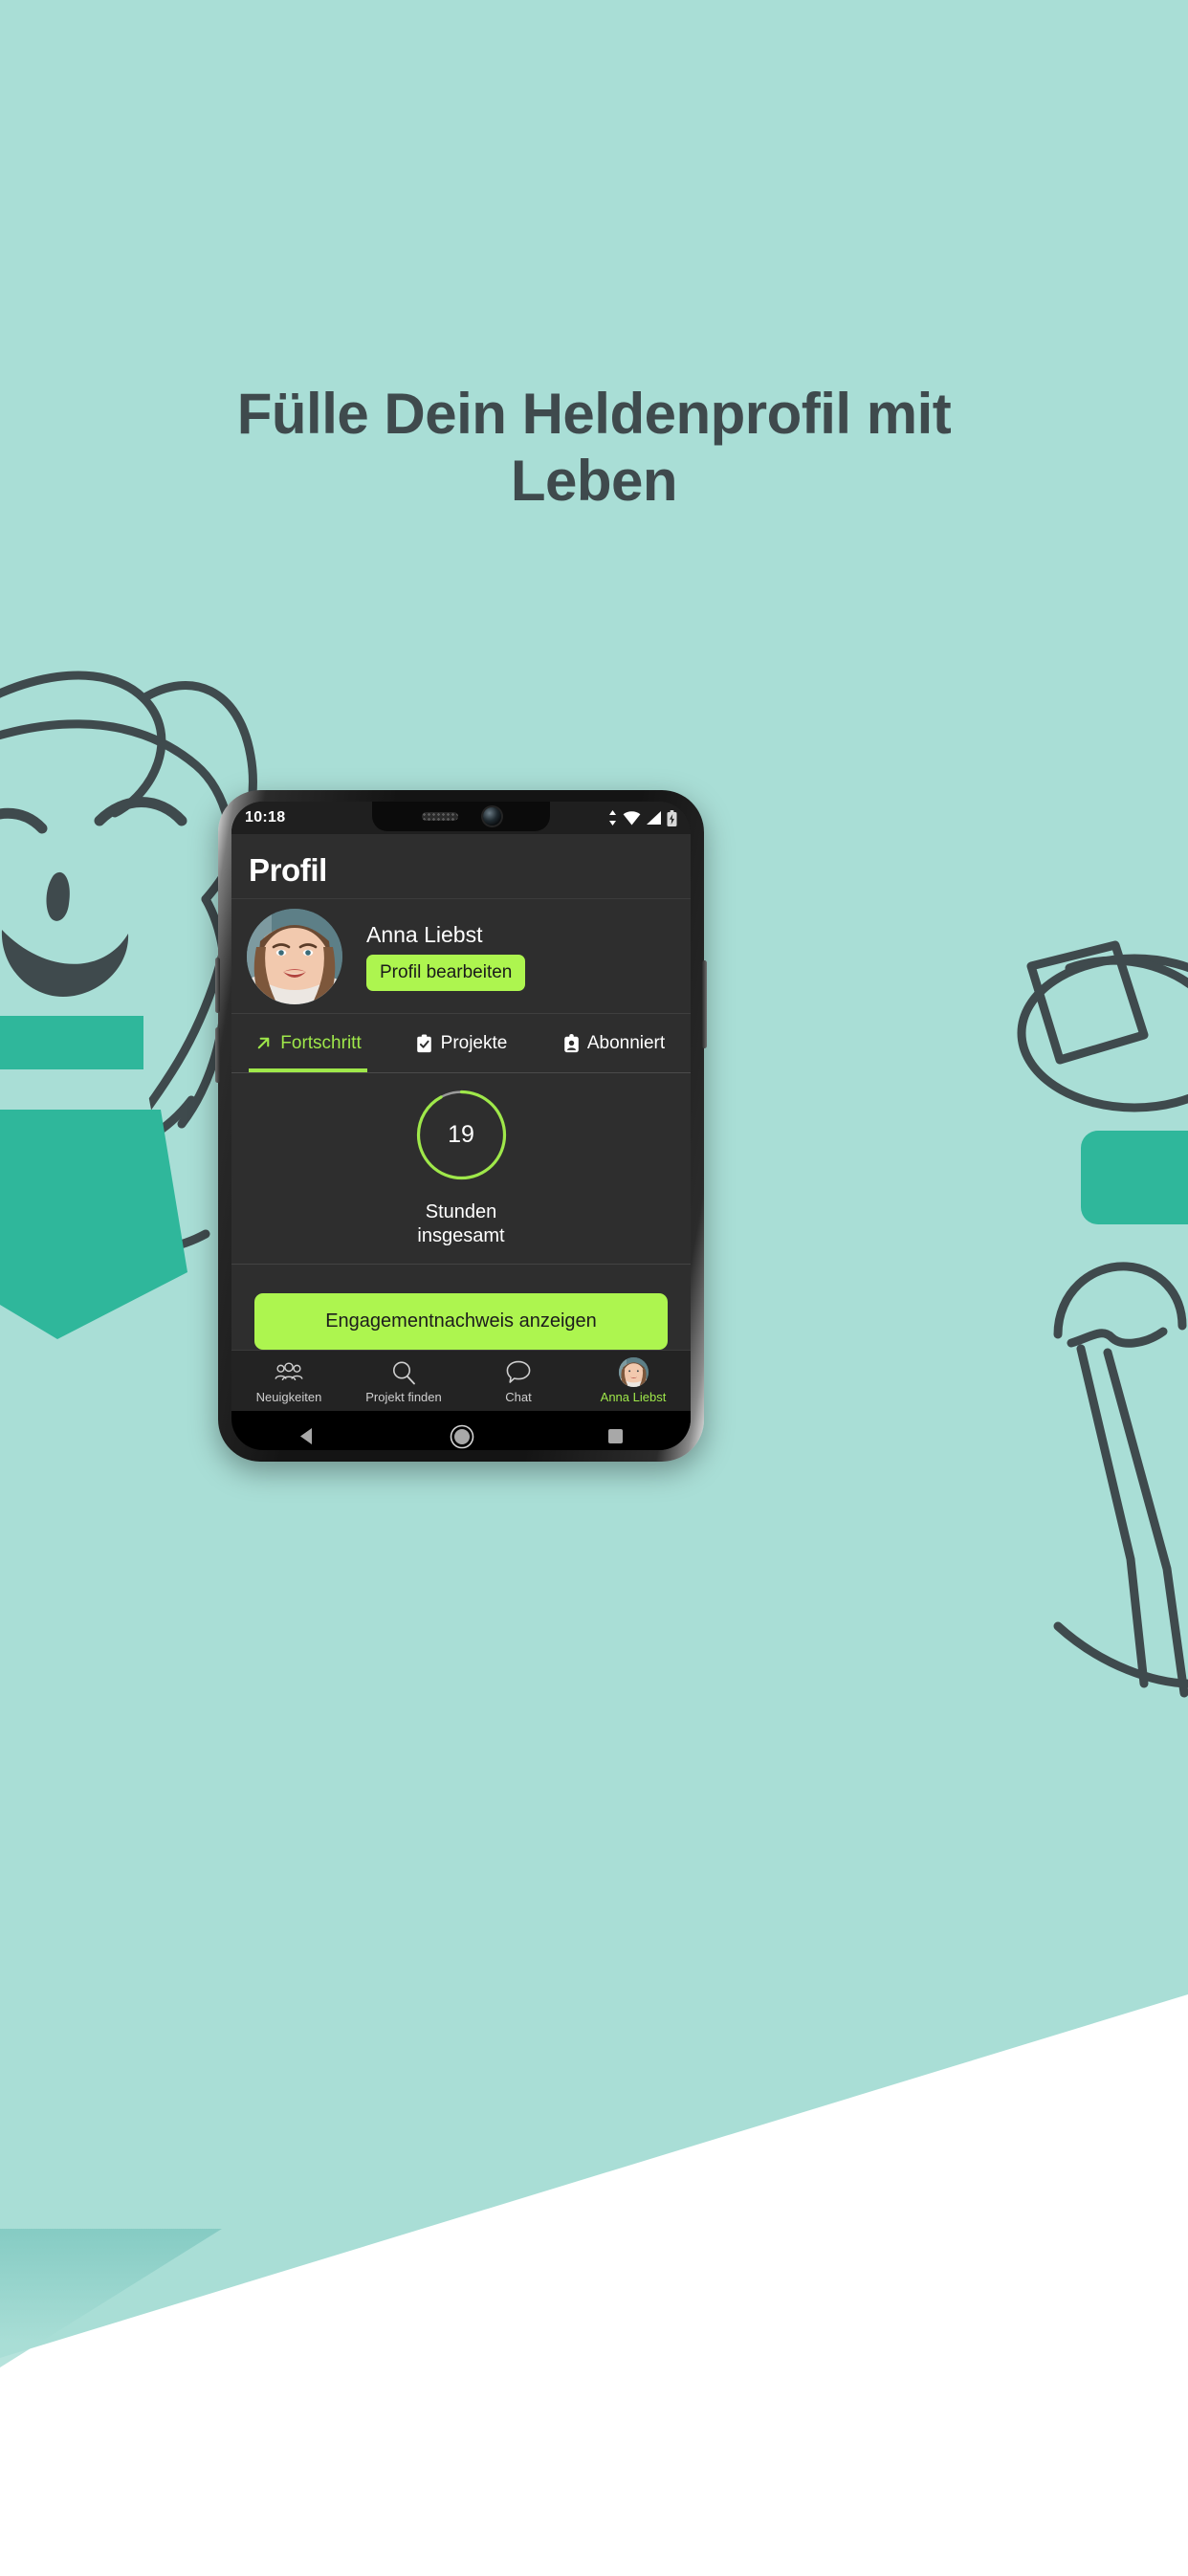 This screenshot has height=2576, width=1188. I want to click on status-bar: 10:18, so click(461, 818).